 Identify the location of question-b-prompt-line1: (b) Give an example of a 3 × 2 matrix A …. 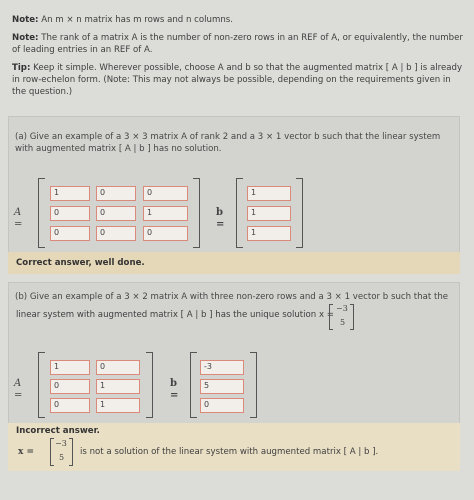
(232, 297).